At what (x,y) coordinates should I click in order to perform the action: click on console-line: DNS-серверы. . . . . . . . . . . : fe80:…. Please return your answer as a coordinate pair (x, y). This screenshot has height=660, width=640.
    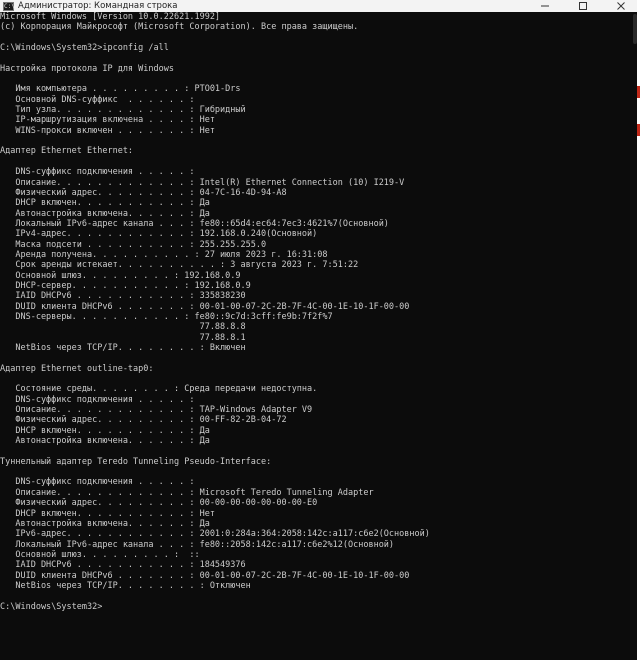
    Looking at the image, I should click on (166, 316).